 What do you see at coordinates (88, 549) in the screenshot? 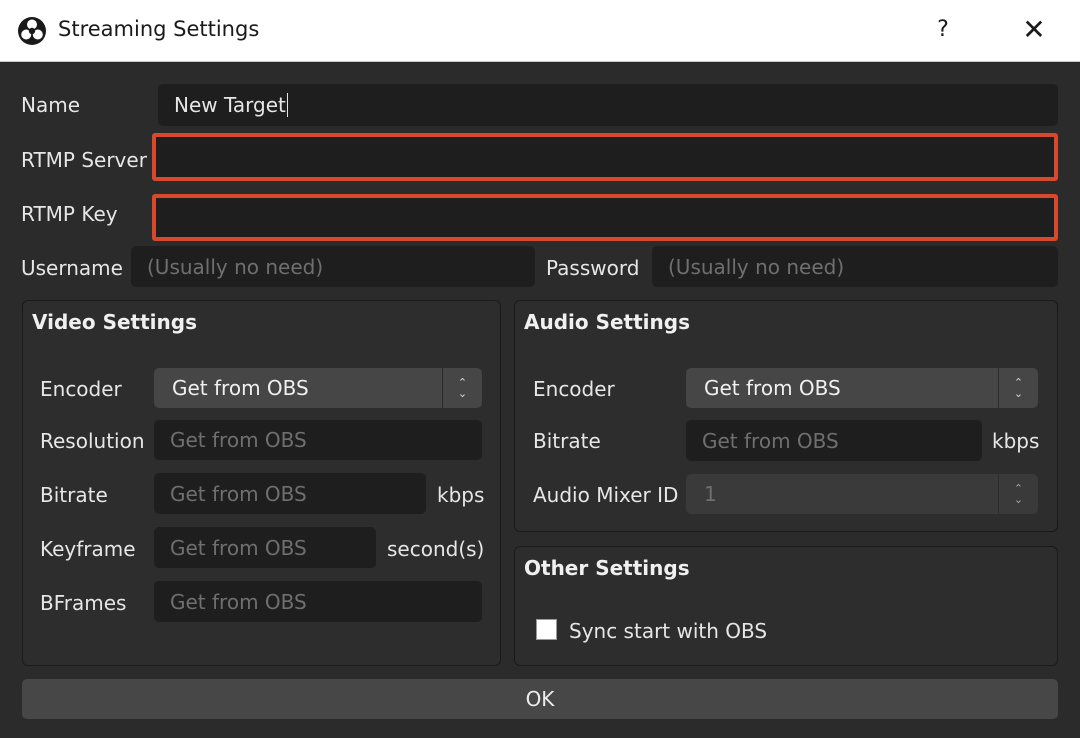
I see `keyframe-label: Keyframe` at bounding box center [88, 549].